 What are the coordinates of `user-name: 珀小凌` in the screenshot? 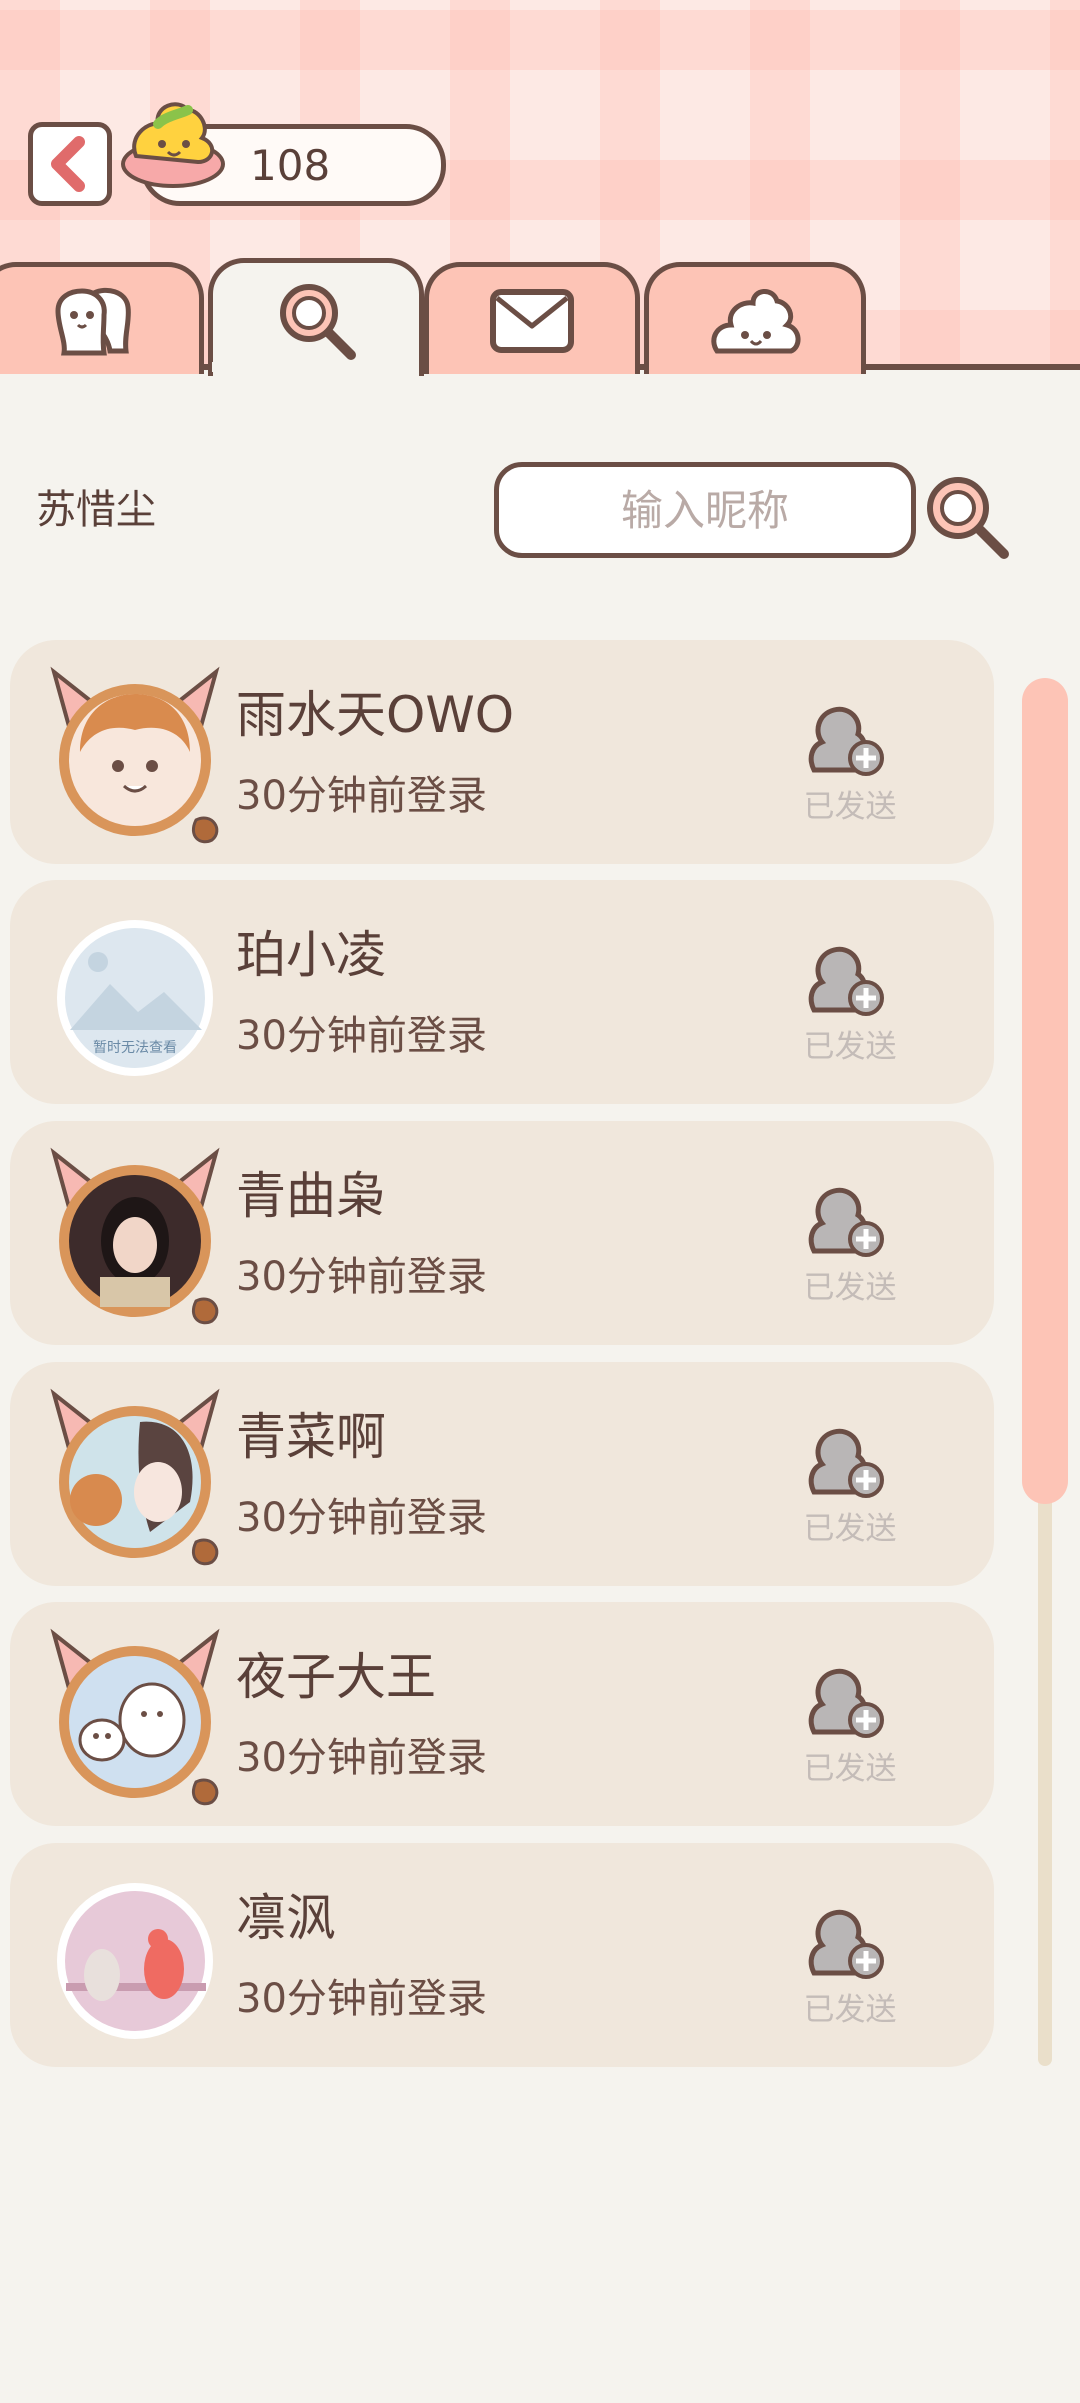 It's located at (311, 955).